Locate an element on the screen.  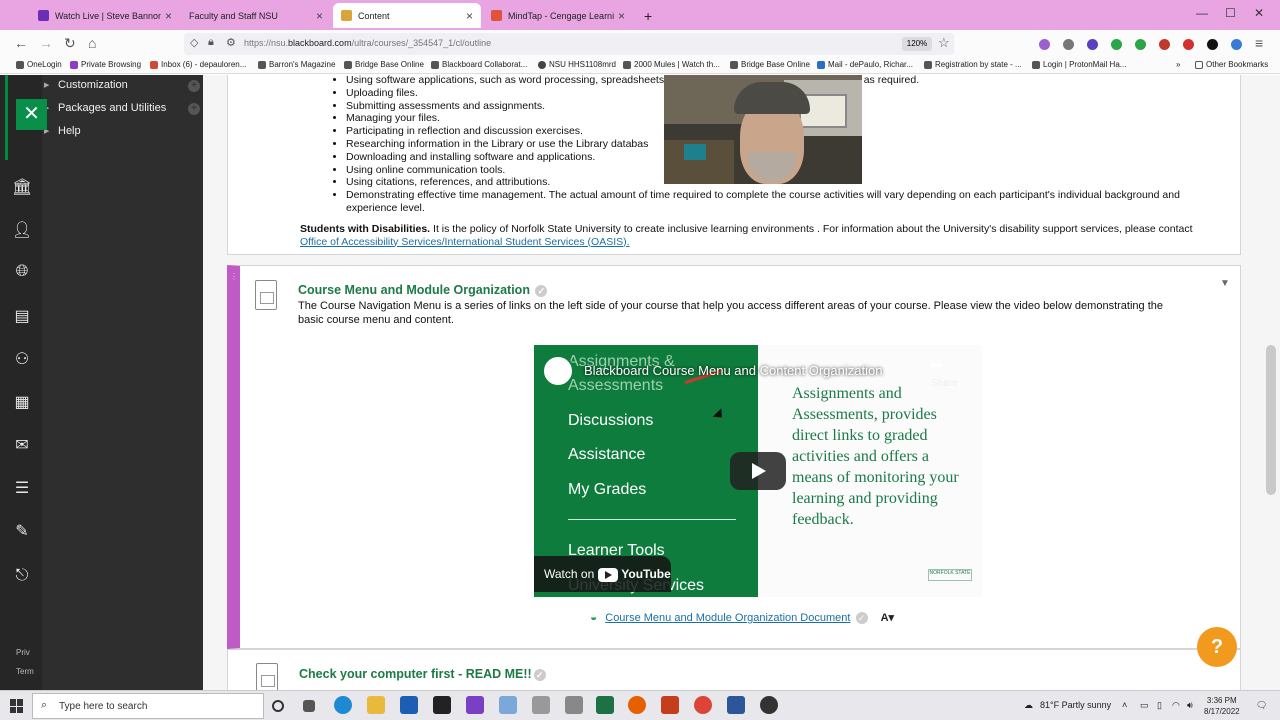
privacy-link: Priv is located at coordinates (23, 652).